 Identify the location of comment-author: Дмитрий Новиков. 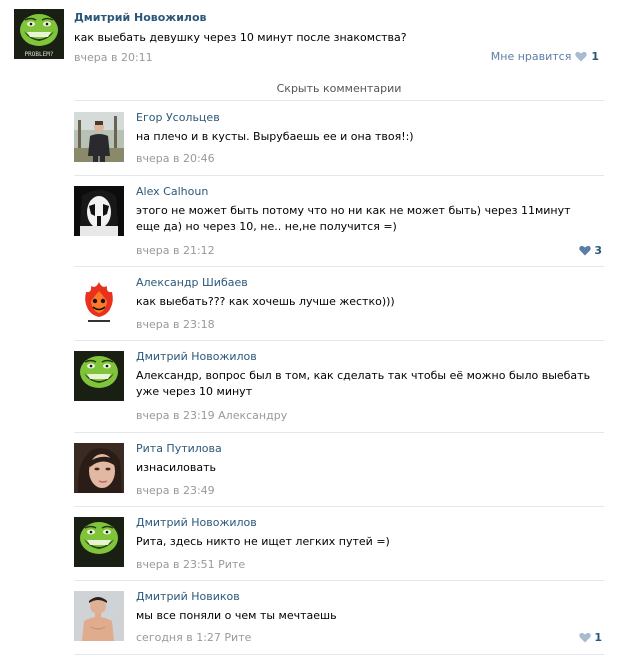
(188, 596).